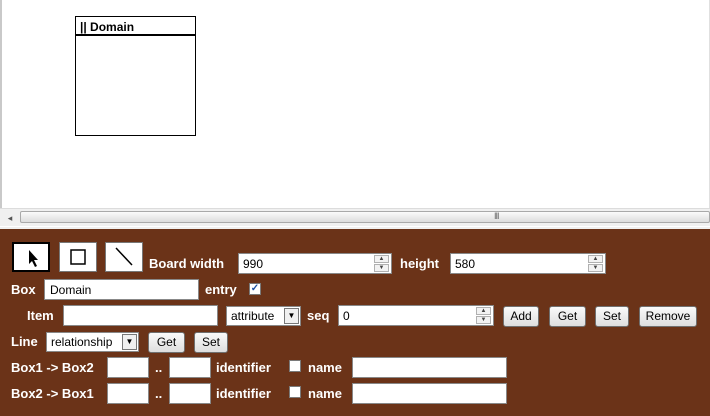 The image size is (710, 416). What do you see at coordinates (121, 289) in the screenshot?
I see `box-name-input` at bounding box center [121, 289].